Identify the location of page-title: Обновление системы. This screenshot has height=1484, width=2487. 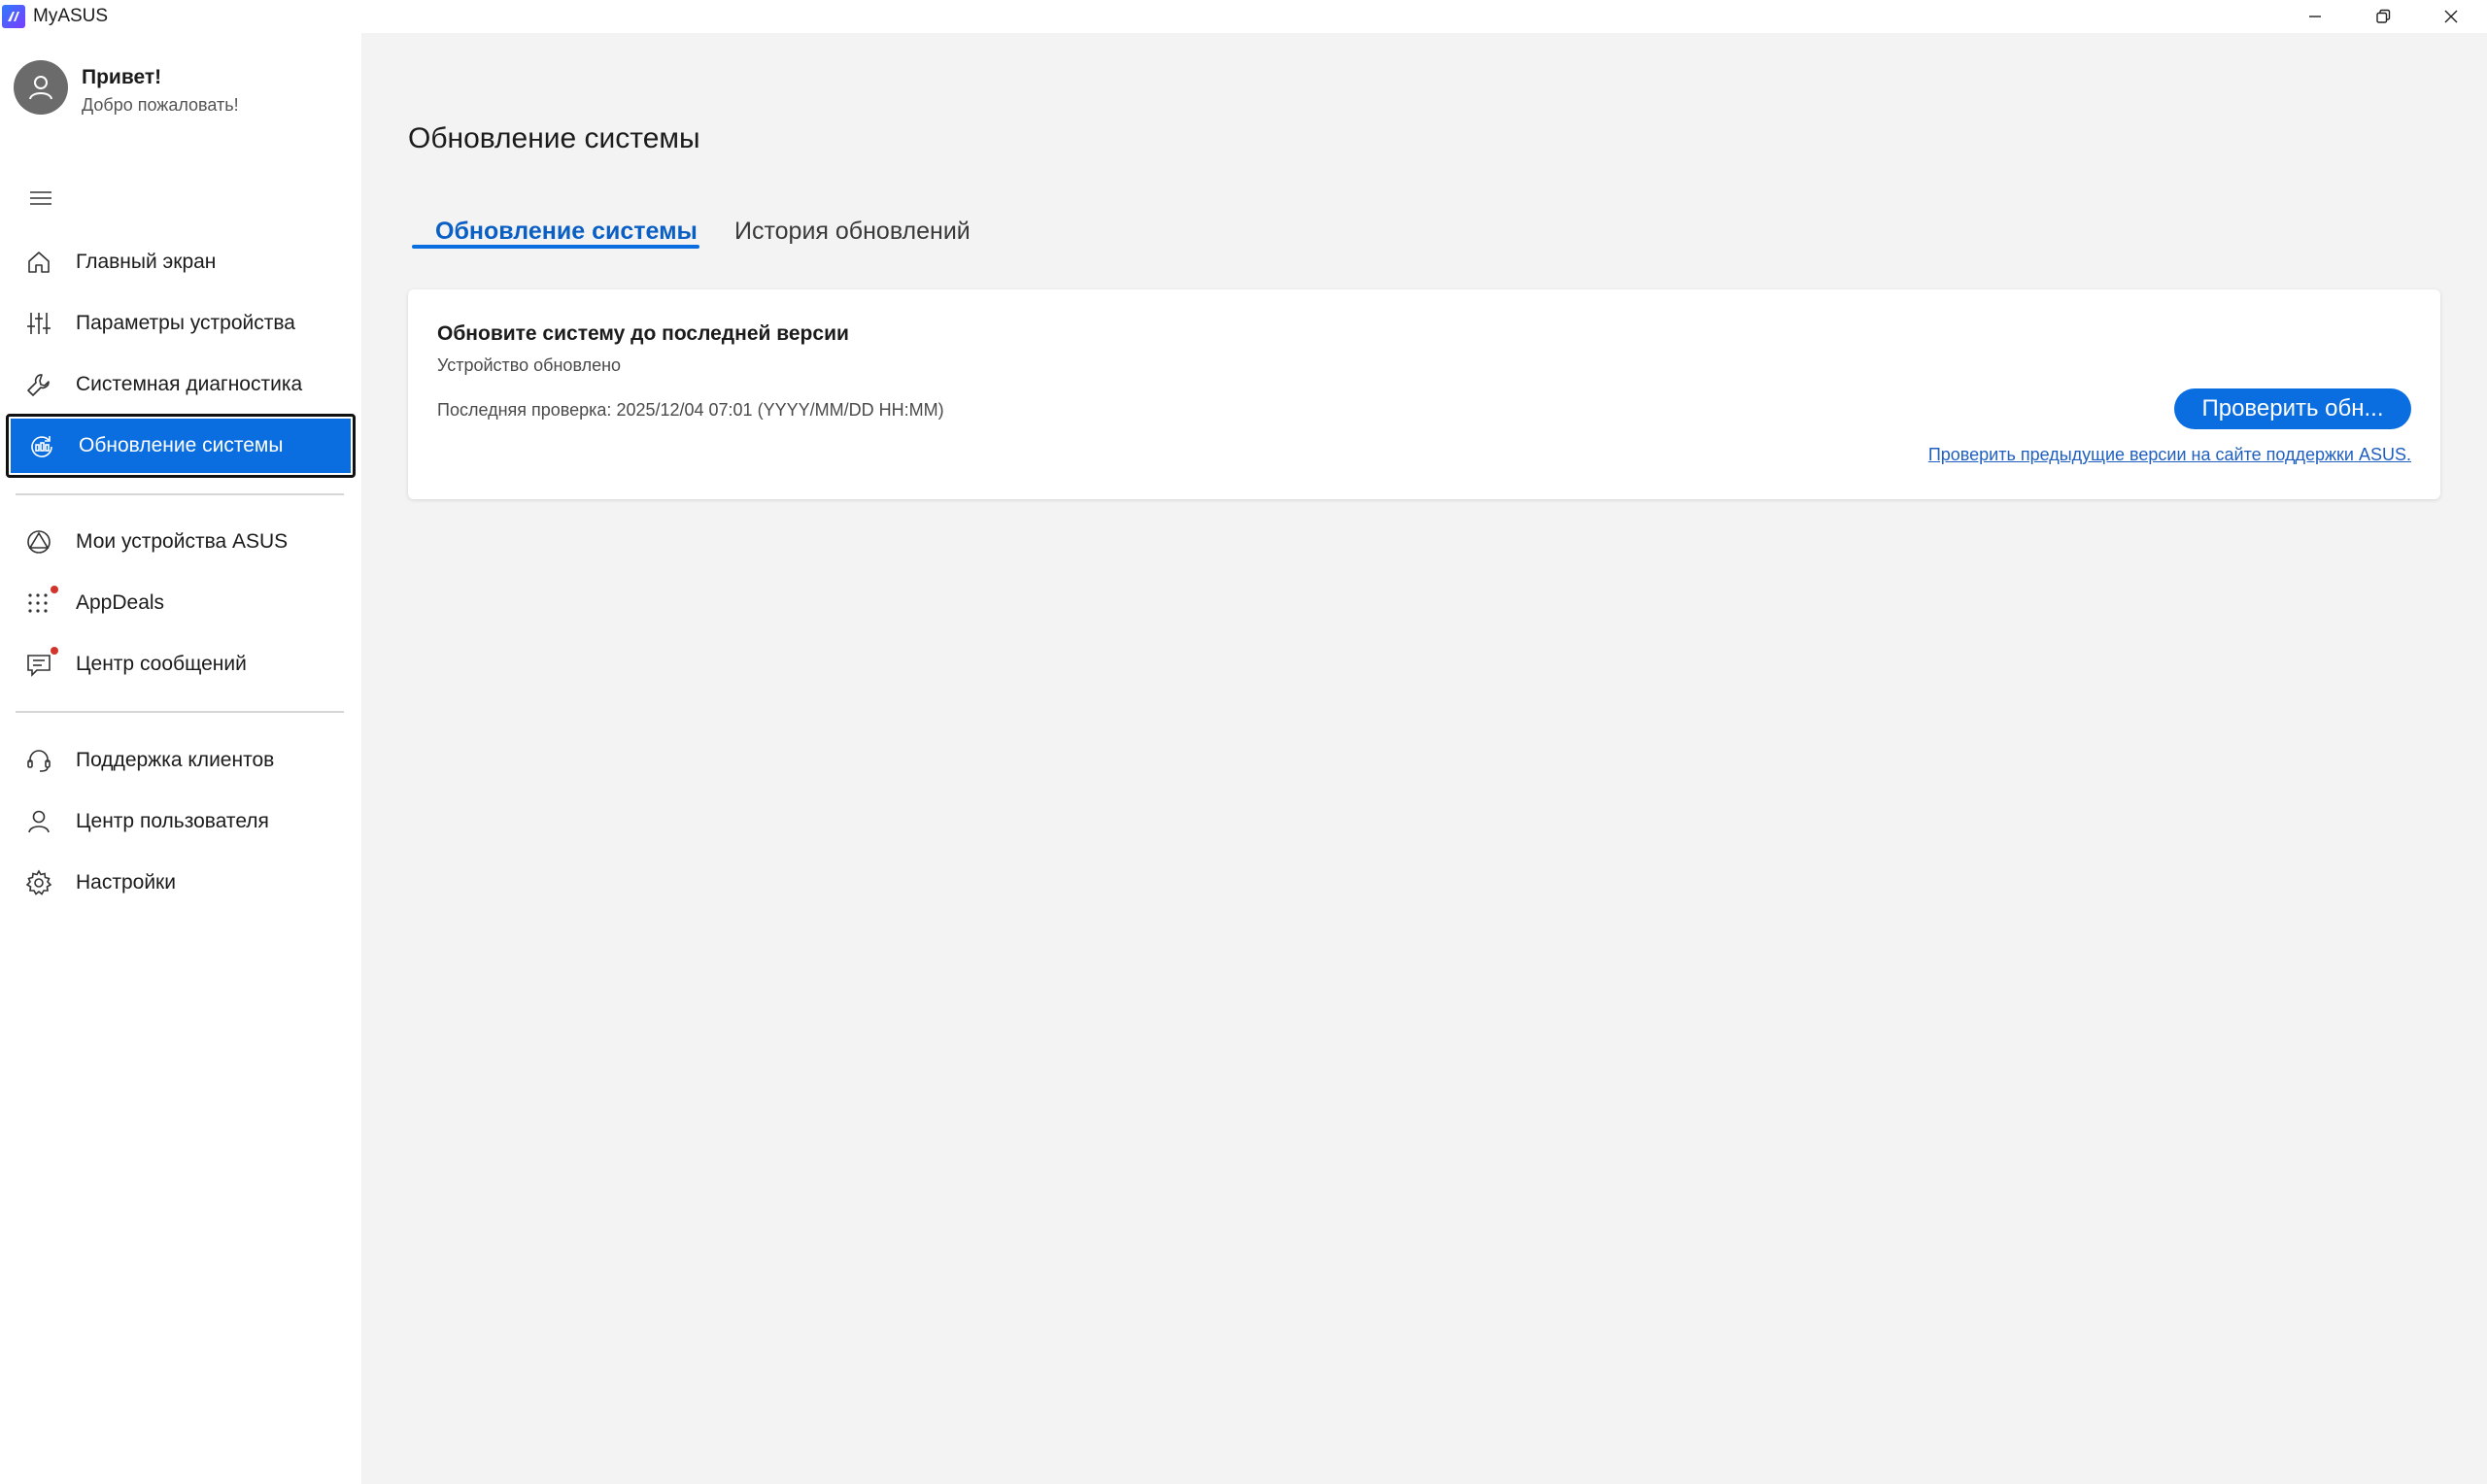
(554, 138).